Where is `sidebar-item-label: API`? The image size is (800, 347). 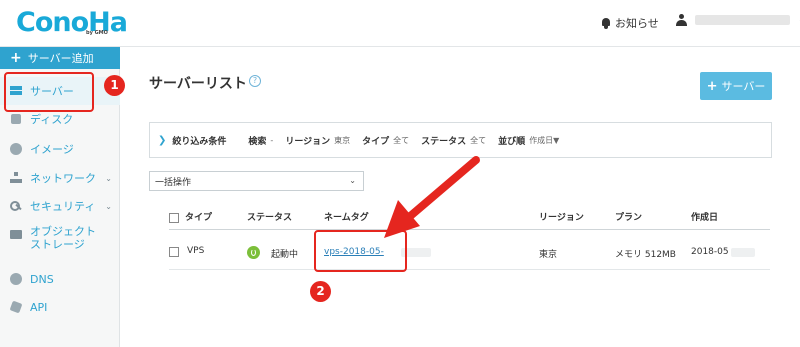 sidebar-item-label: API is located at coordinates (39, 307).